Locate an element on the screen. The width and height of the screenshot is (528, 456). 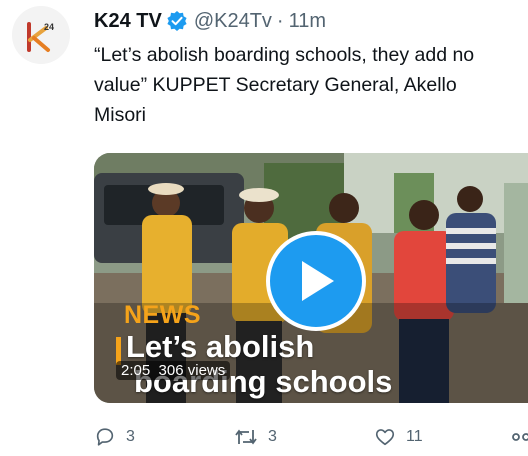
play-icon is located at coordinates (318, 281).